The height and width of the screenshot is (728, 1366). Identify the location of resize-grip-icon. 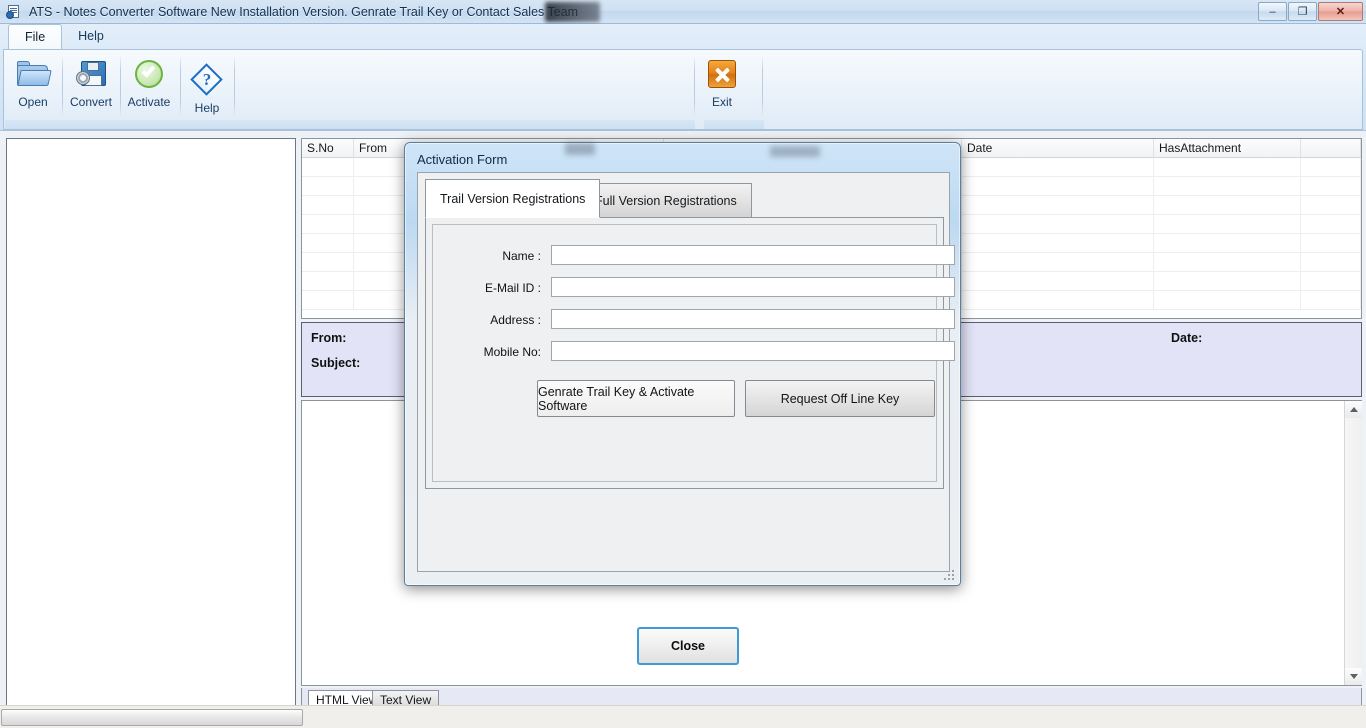
(950, 576).